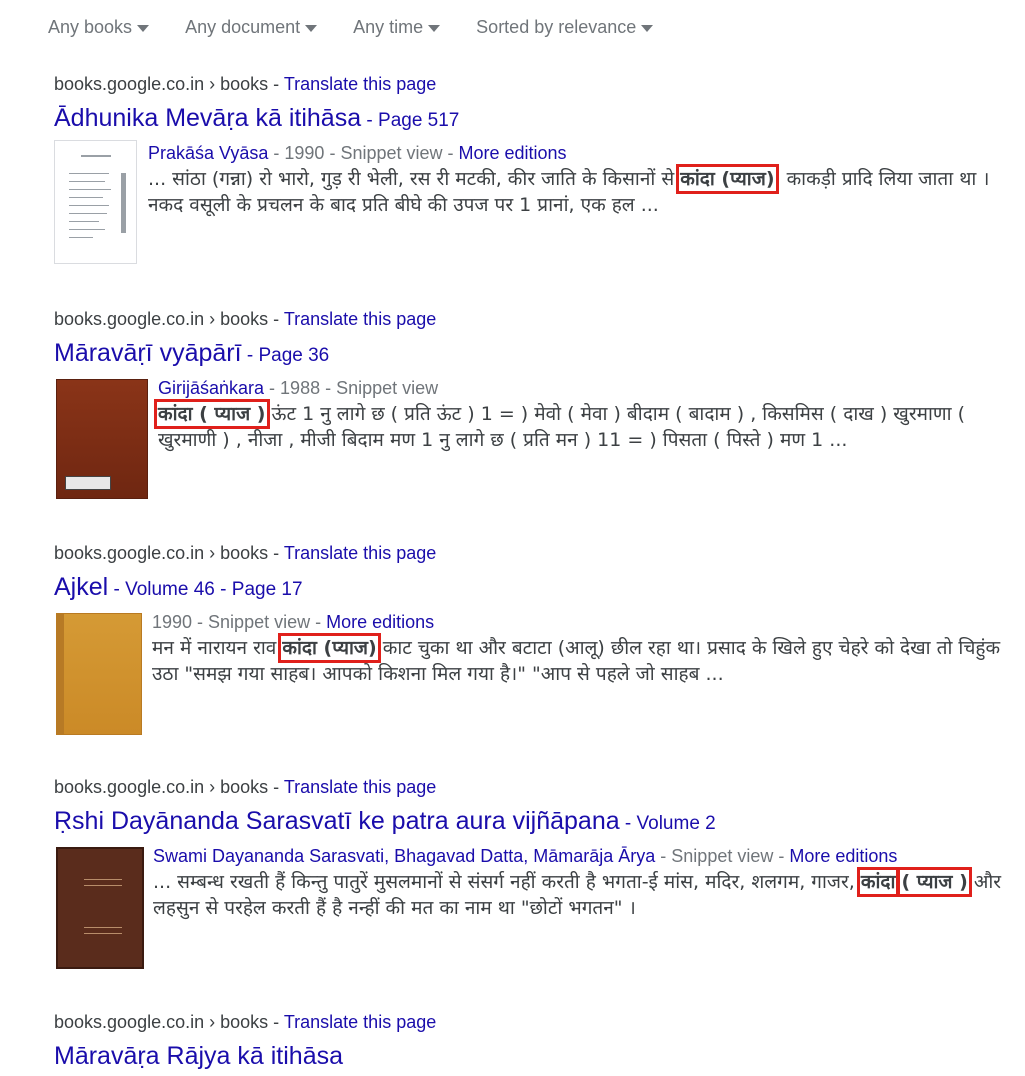 The image size is (1025, 1076). What do you see at coordinates (207, 118) in the screenshot?
I see `result-title-link: Ādhunika Mevāṛa kā itihāsa` at bounding box center [207, 118].